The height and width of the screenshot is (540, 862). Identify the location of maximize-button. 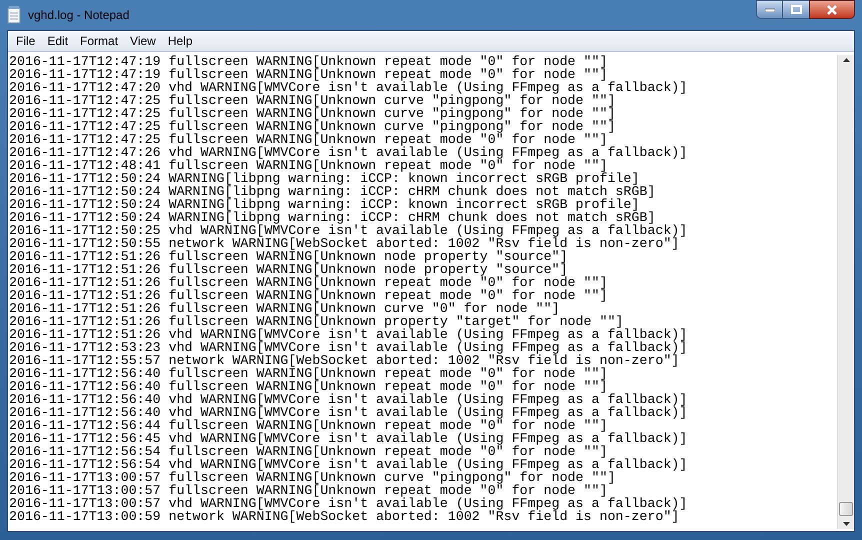
(796, 9).